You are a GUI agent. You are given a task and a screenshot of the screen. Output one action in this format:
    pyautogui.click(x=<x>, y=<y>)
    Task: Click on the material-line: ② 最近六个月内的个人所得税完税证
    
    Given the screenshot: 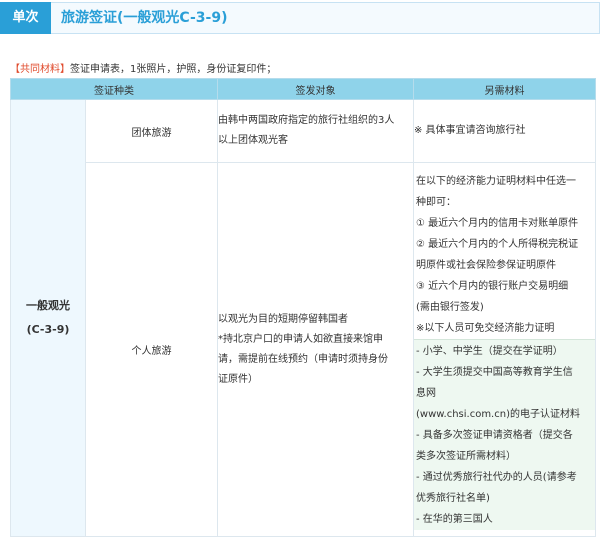 What is the action you would take?
    pyautogui.click(x=497, y=244)
    